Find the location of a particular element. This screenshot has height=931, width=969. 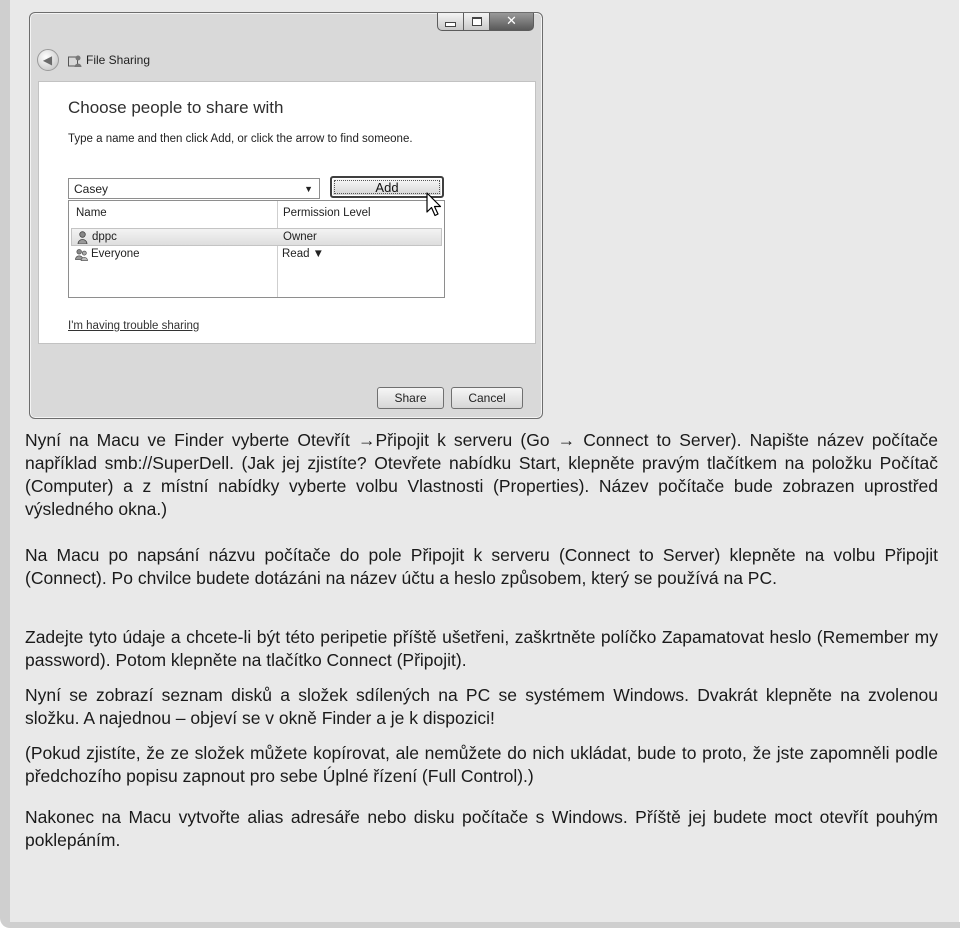

name-input-value: Casey is located at coordinates (91, 189).